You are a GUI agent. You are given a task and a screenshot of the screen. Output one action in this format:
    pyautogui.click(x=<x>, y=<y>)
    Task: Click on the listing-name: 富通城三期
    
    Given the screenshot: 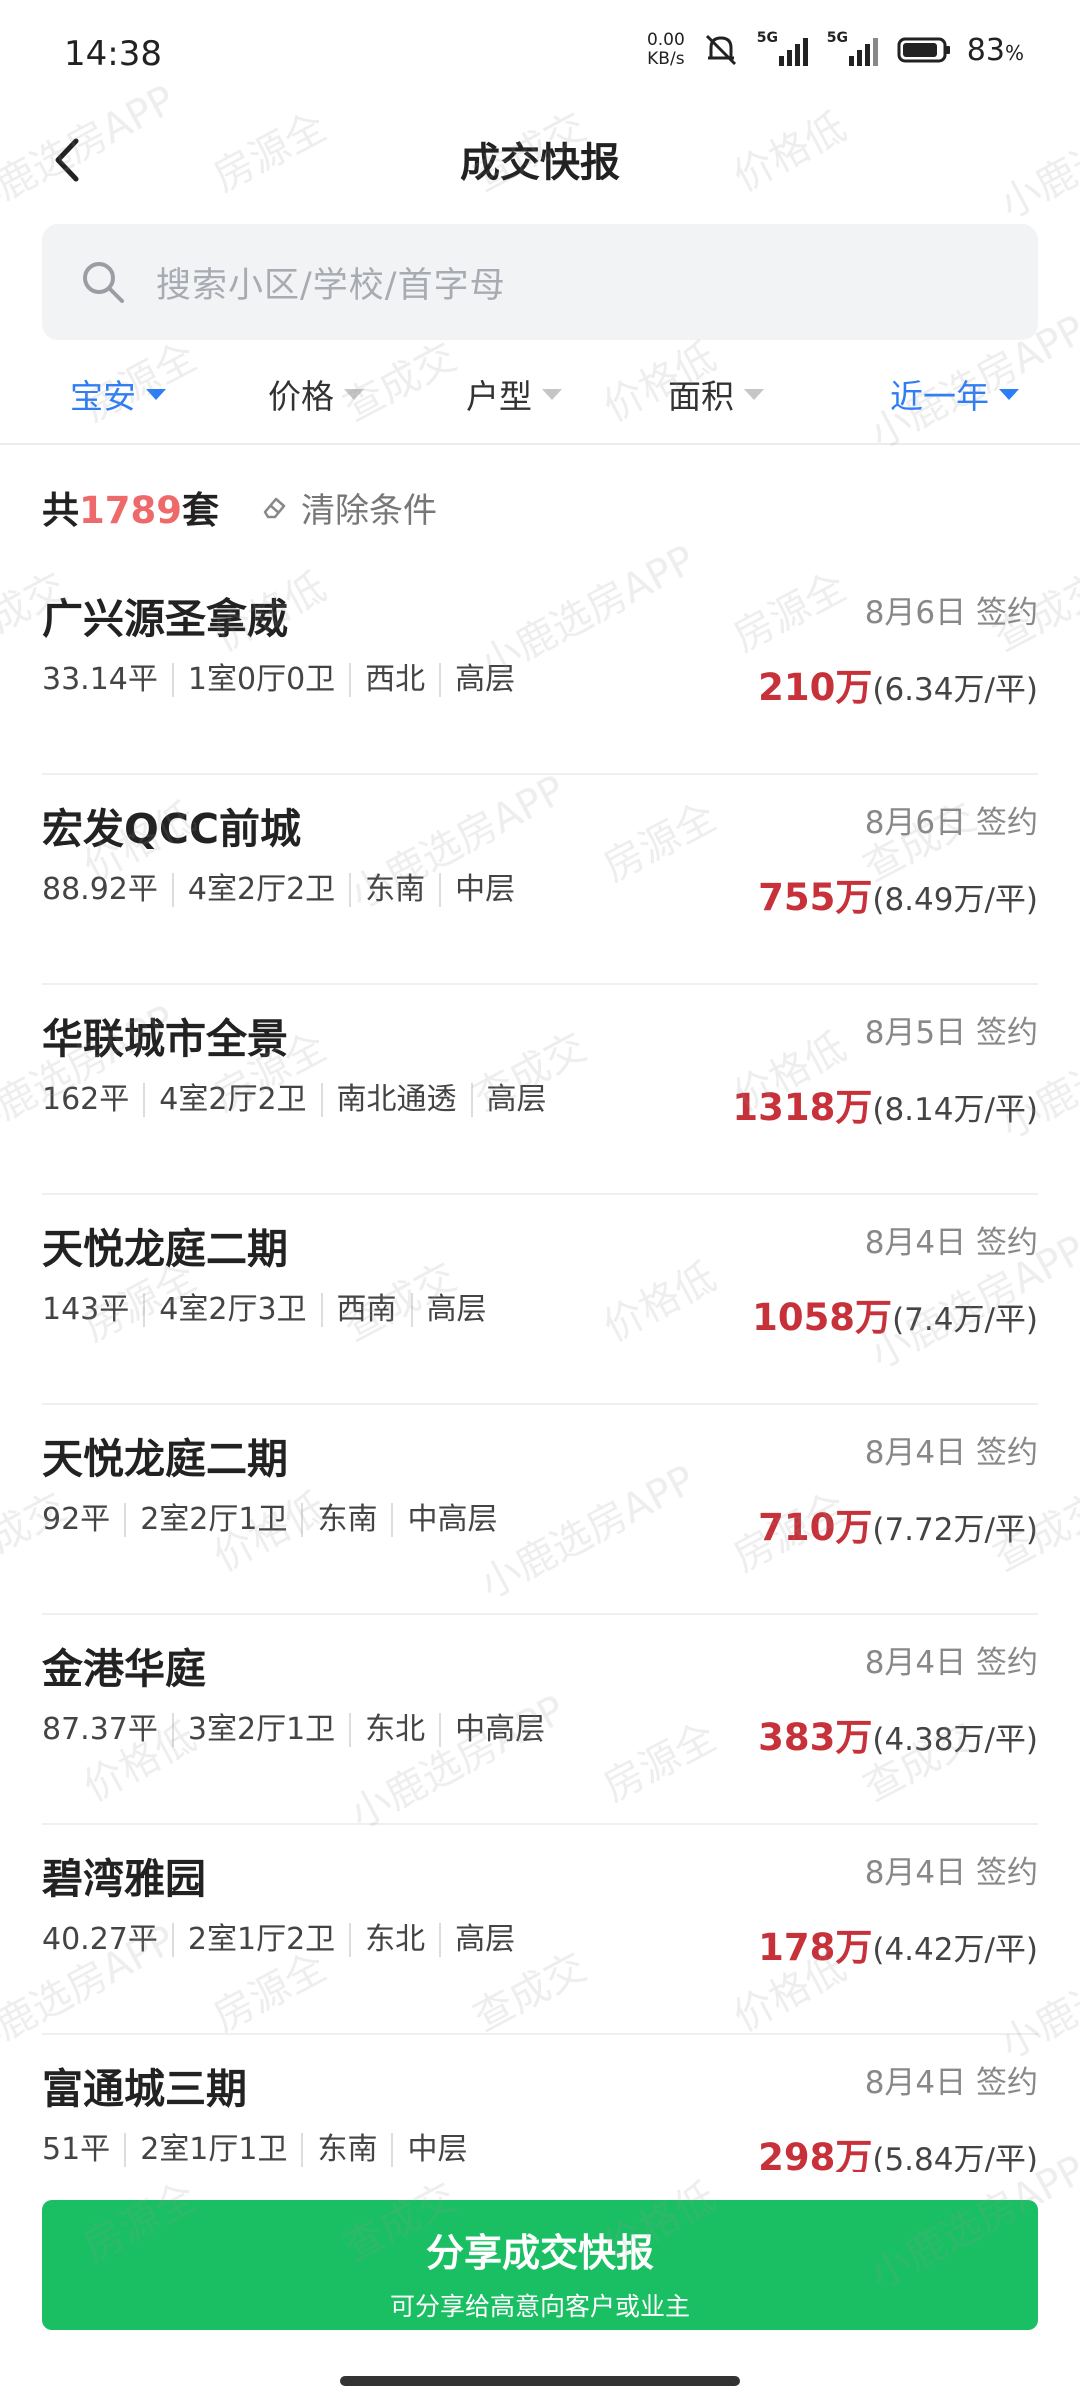 What is the action you would take?
    pyautogui.click(x=144, y=2089)
    